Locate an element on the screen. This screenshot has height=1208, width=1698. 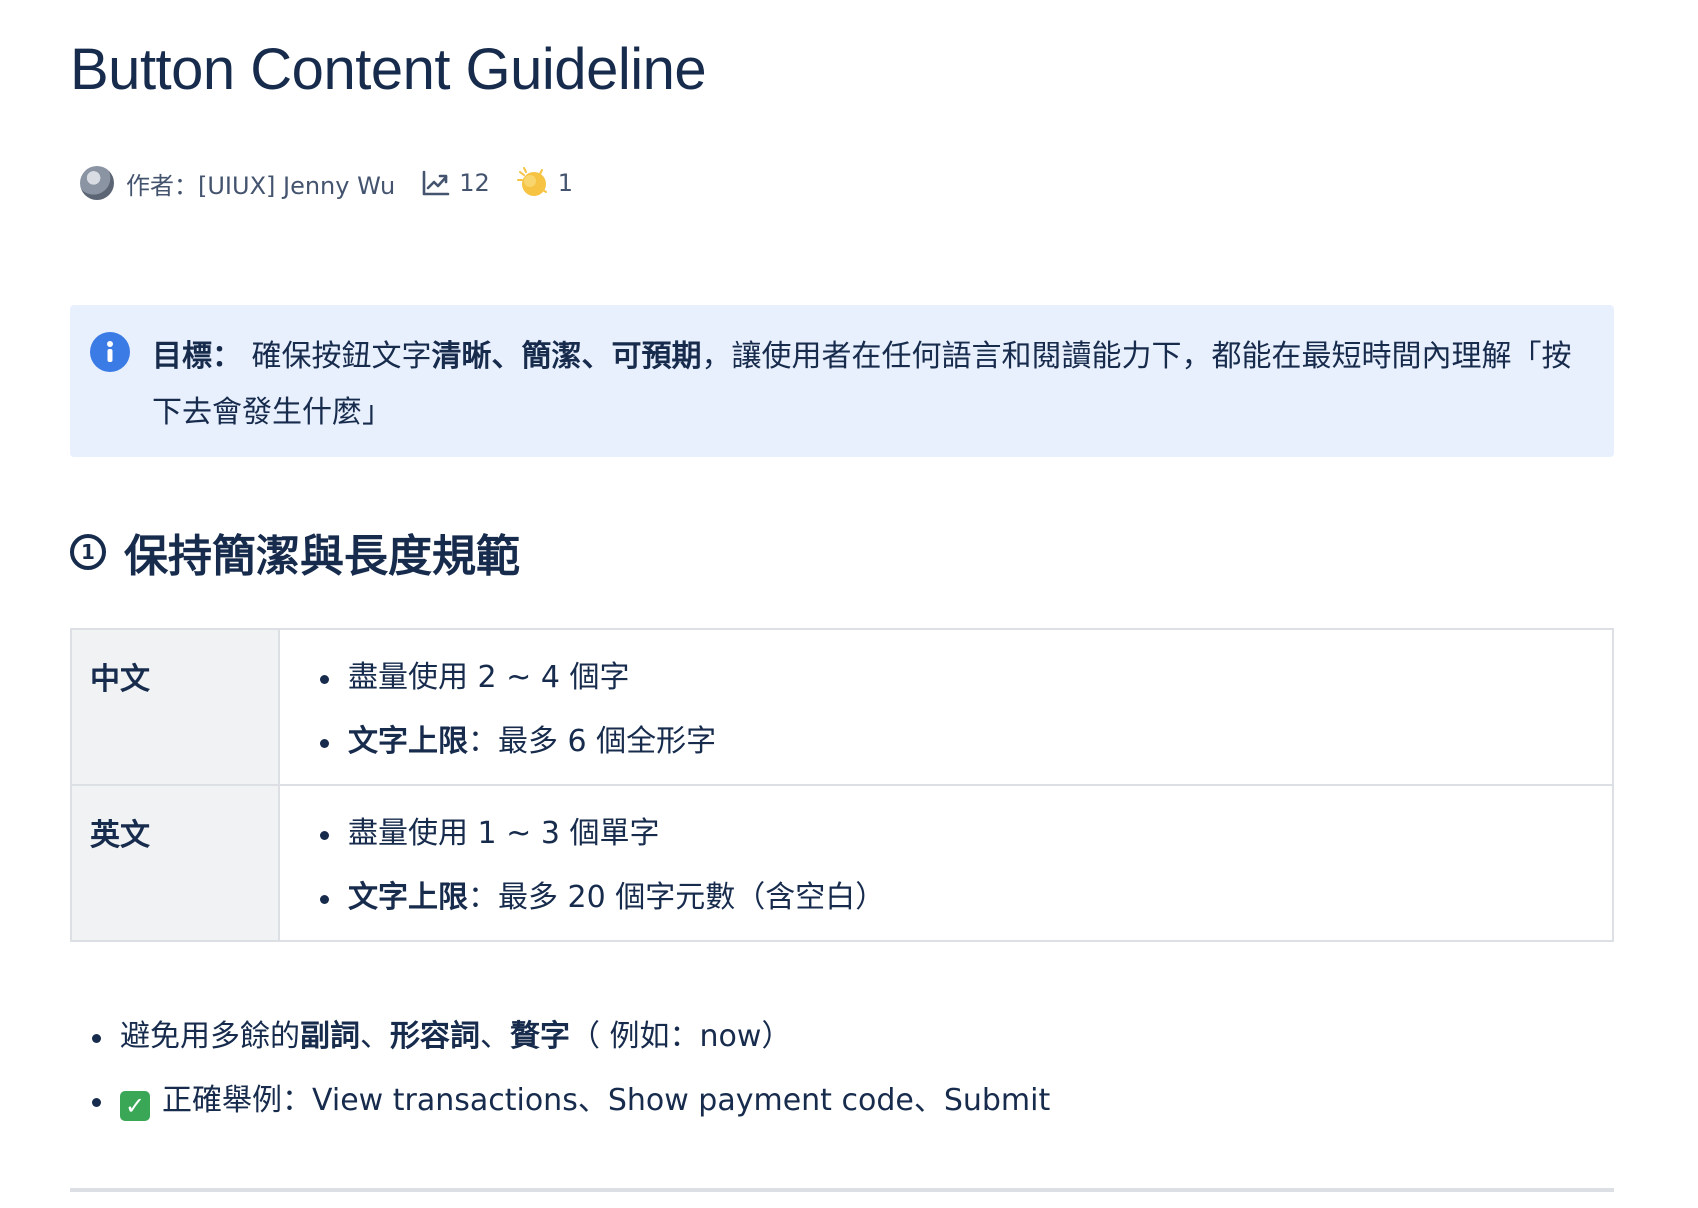
callout-label: 目標： is located at coordinates (197, 356).